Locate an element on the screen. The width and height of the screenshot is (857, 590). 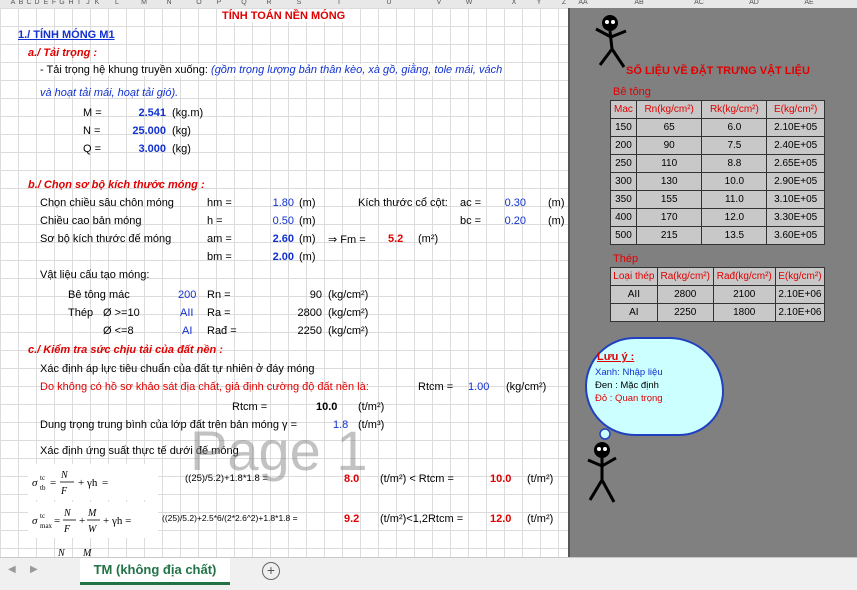
concrete-table-cell: 7.5 is located at coordinates (734, 145).